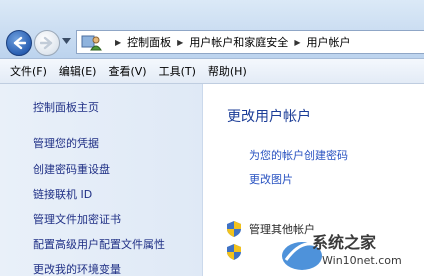  Describe the element at coordinates (269, 117) in the screenshot. I see `page-title: 更改用户帐户` at that location.